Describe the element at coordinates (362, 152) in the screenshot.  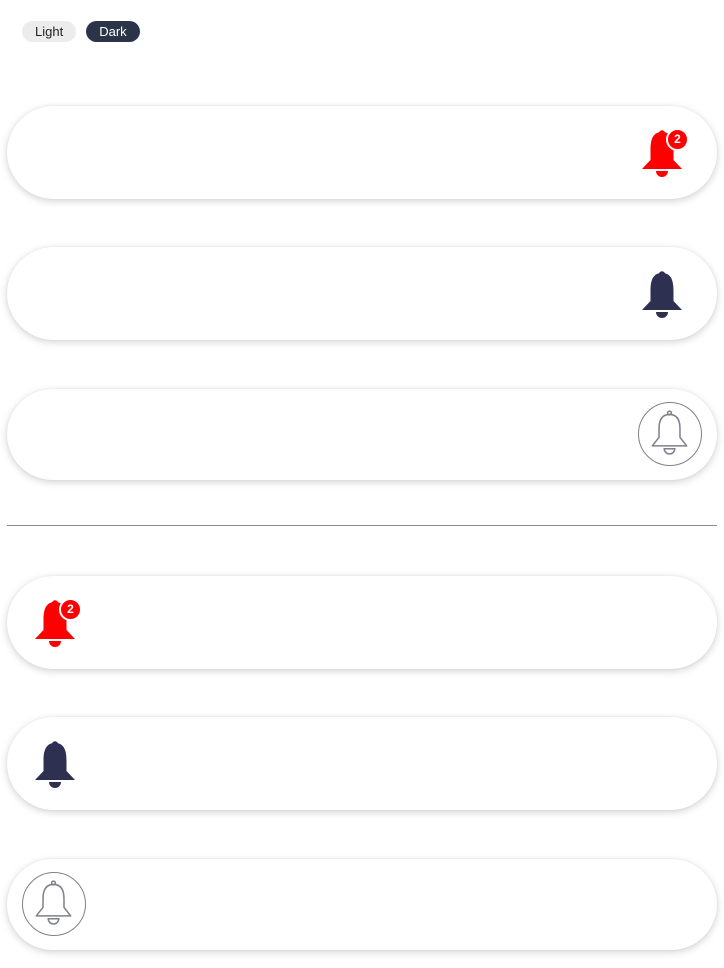
I see `notification-bar-badge-right: 2` at that location.